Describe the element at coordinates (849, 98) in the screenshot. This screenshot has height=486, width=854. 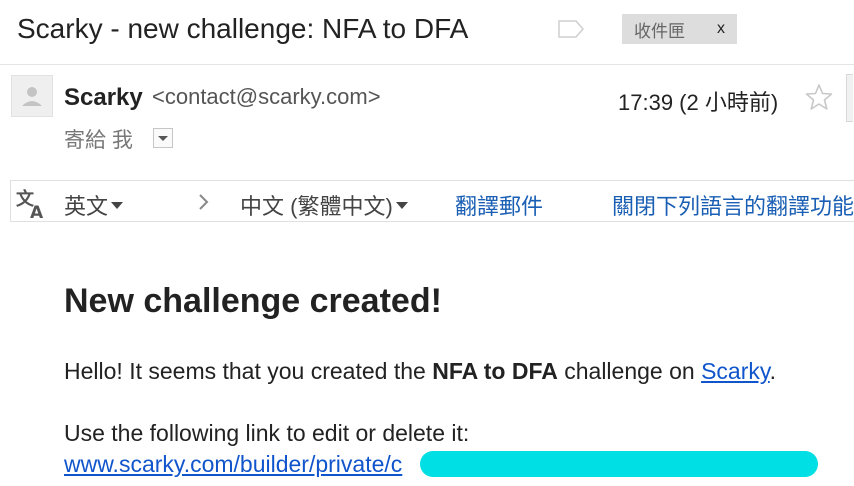
I see `reply-button-edge` at that location.